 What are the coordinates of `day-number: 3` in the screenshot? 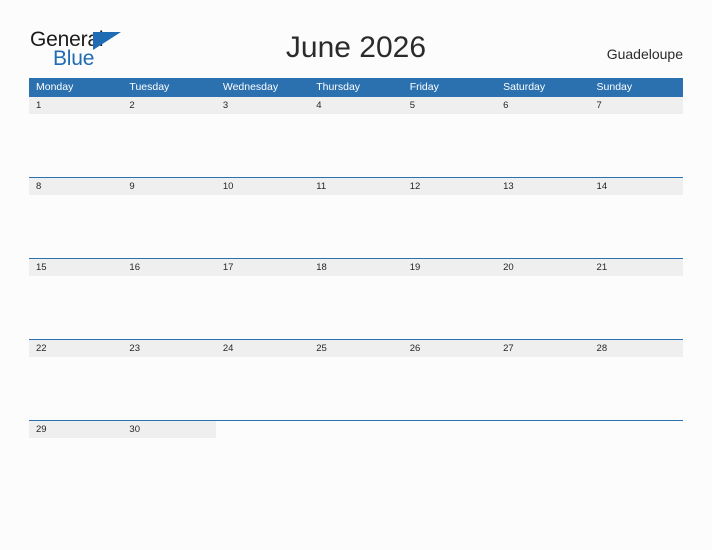 It's located at (262, 105).